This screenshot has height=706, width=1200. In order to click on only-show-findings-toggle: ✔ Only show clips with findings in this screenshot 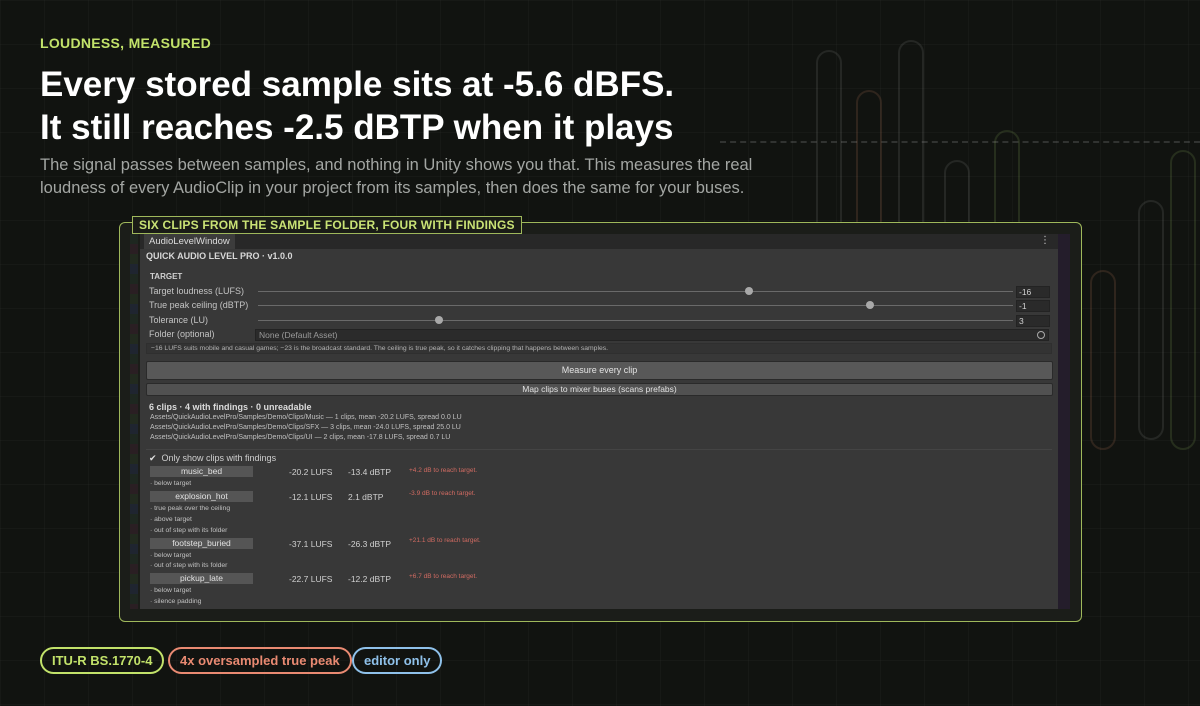, I will do `click(212, 458)`.